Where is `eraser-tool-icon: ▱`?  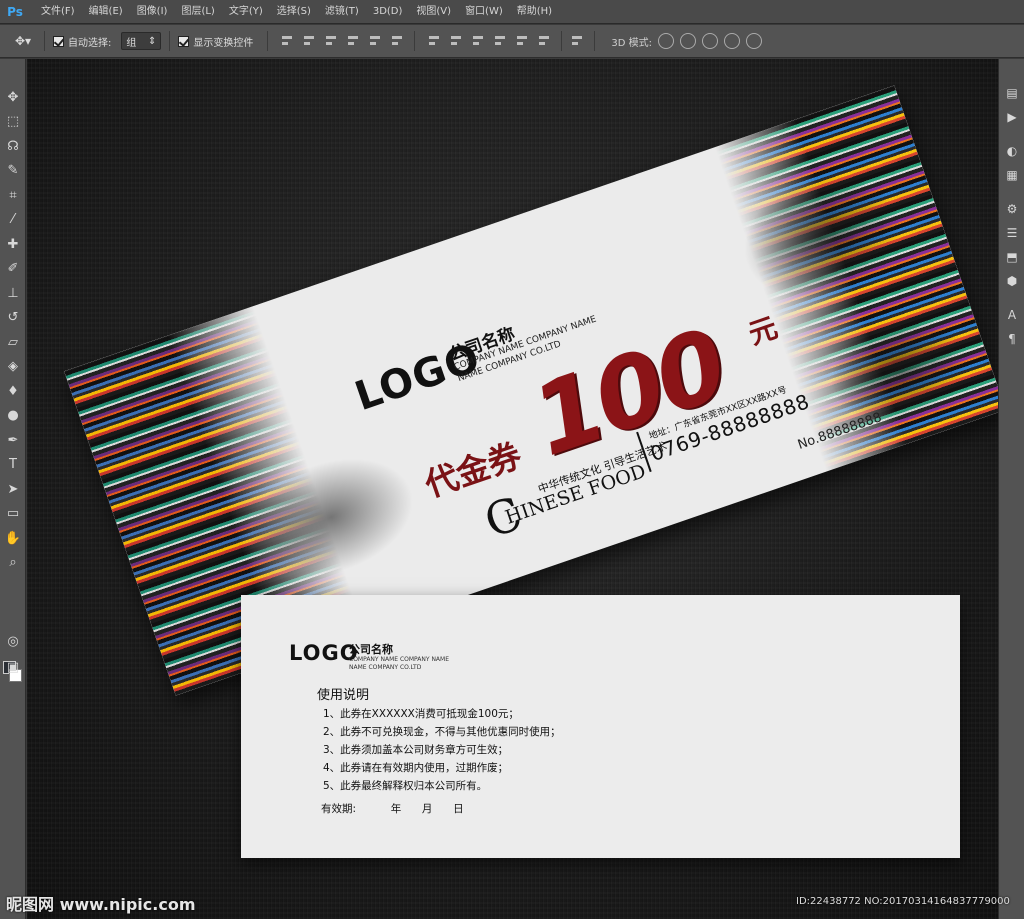
eraser-tool-icon: ▱ is located at coordinates (13, 342).